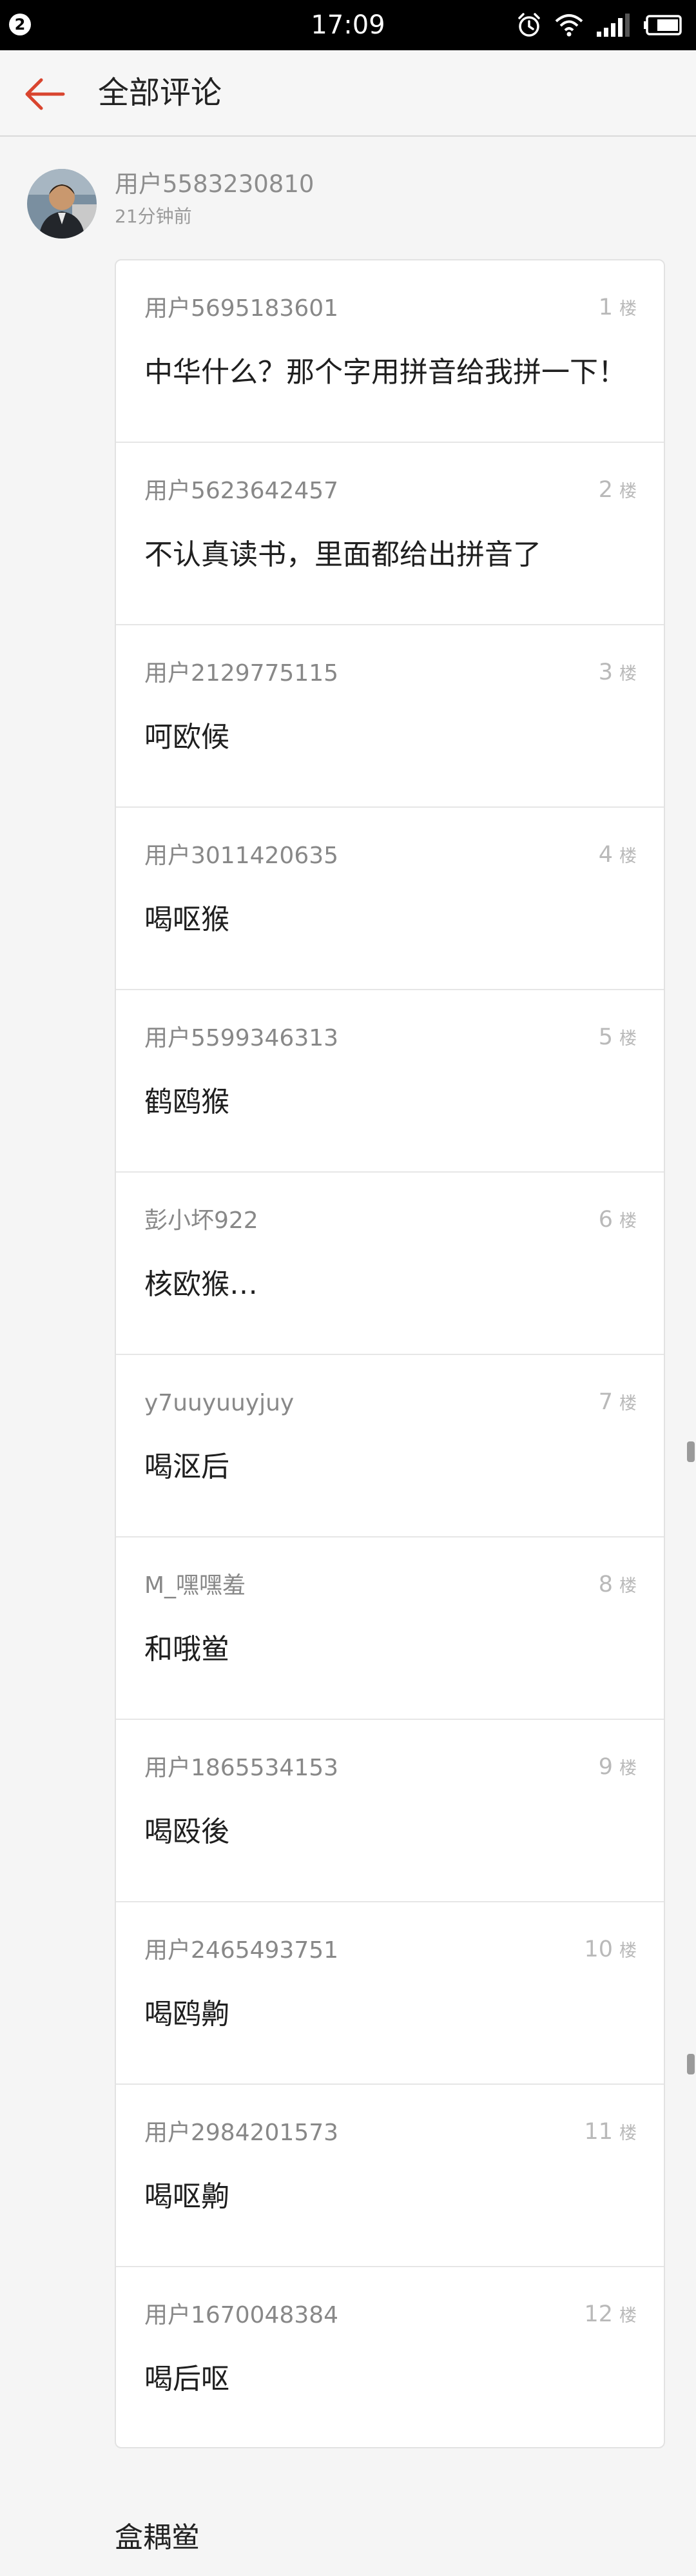  Describe the element at coordinates (599, 1950) in the screenshot. I see `floor-value: 10` at that location.